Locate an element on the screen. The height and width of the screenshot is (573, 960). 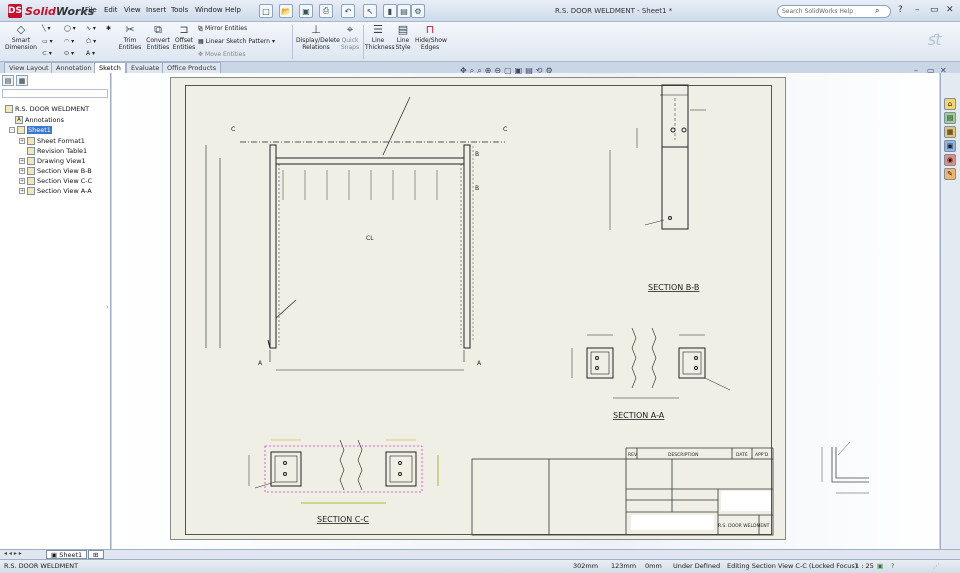
appearances-icon: ◉ is located at coordinates (950, 160).